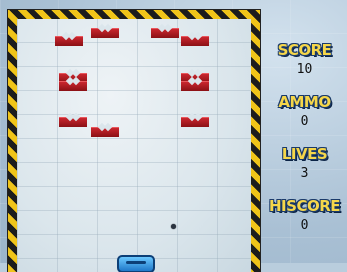 Image resolution: width=347 pixels, height=272 pixels. I want to click on lives-label: LIVES, so click(304, 154).